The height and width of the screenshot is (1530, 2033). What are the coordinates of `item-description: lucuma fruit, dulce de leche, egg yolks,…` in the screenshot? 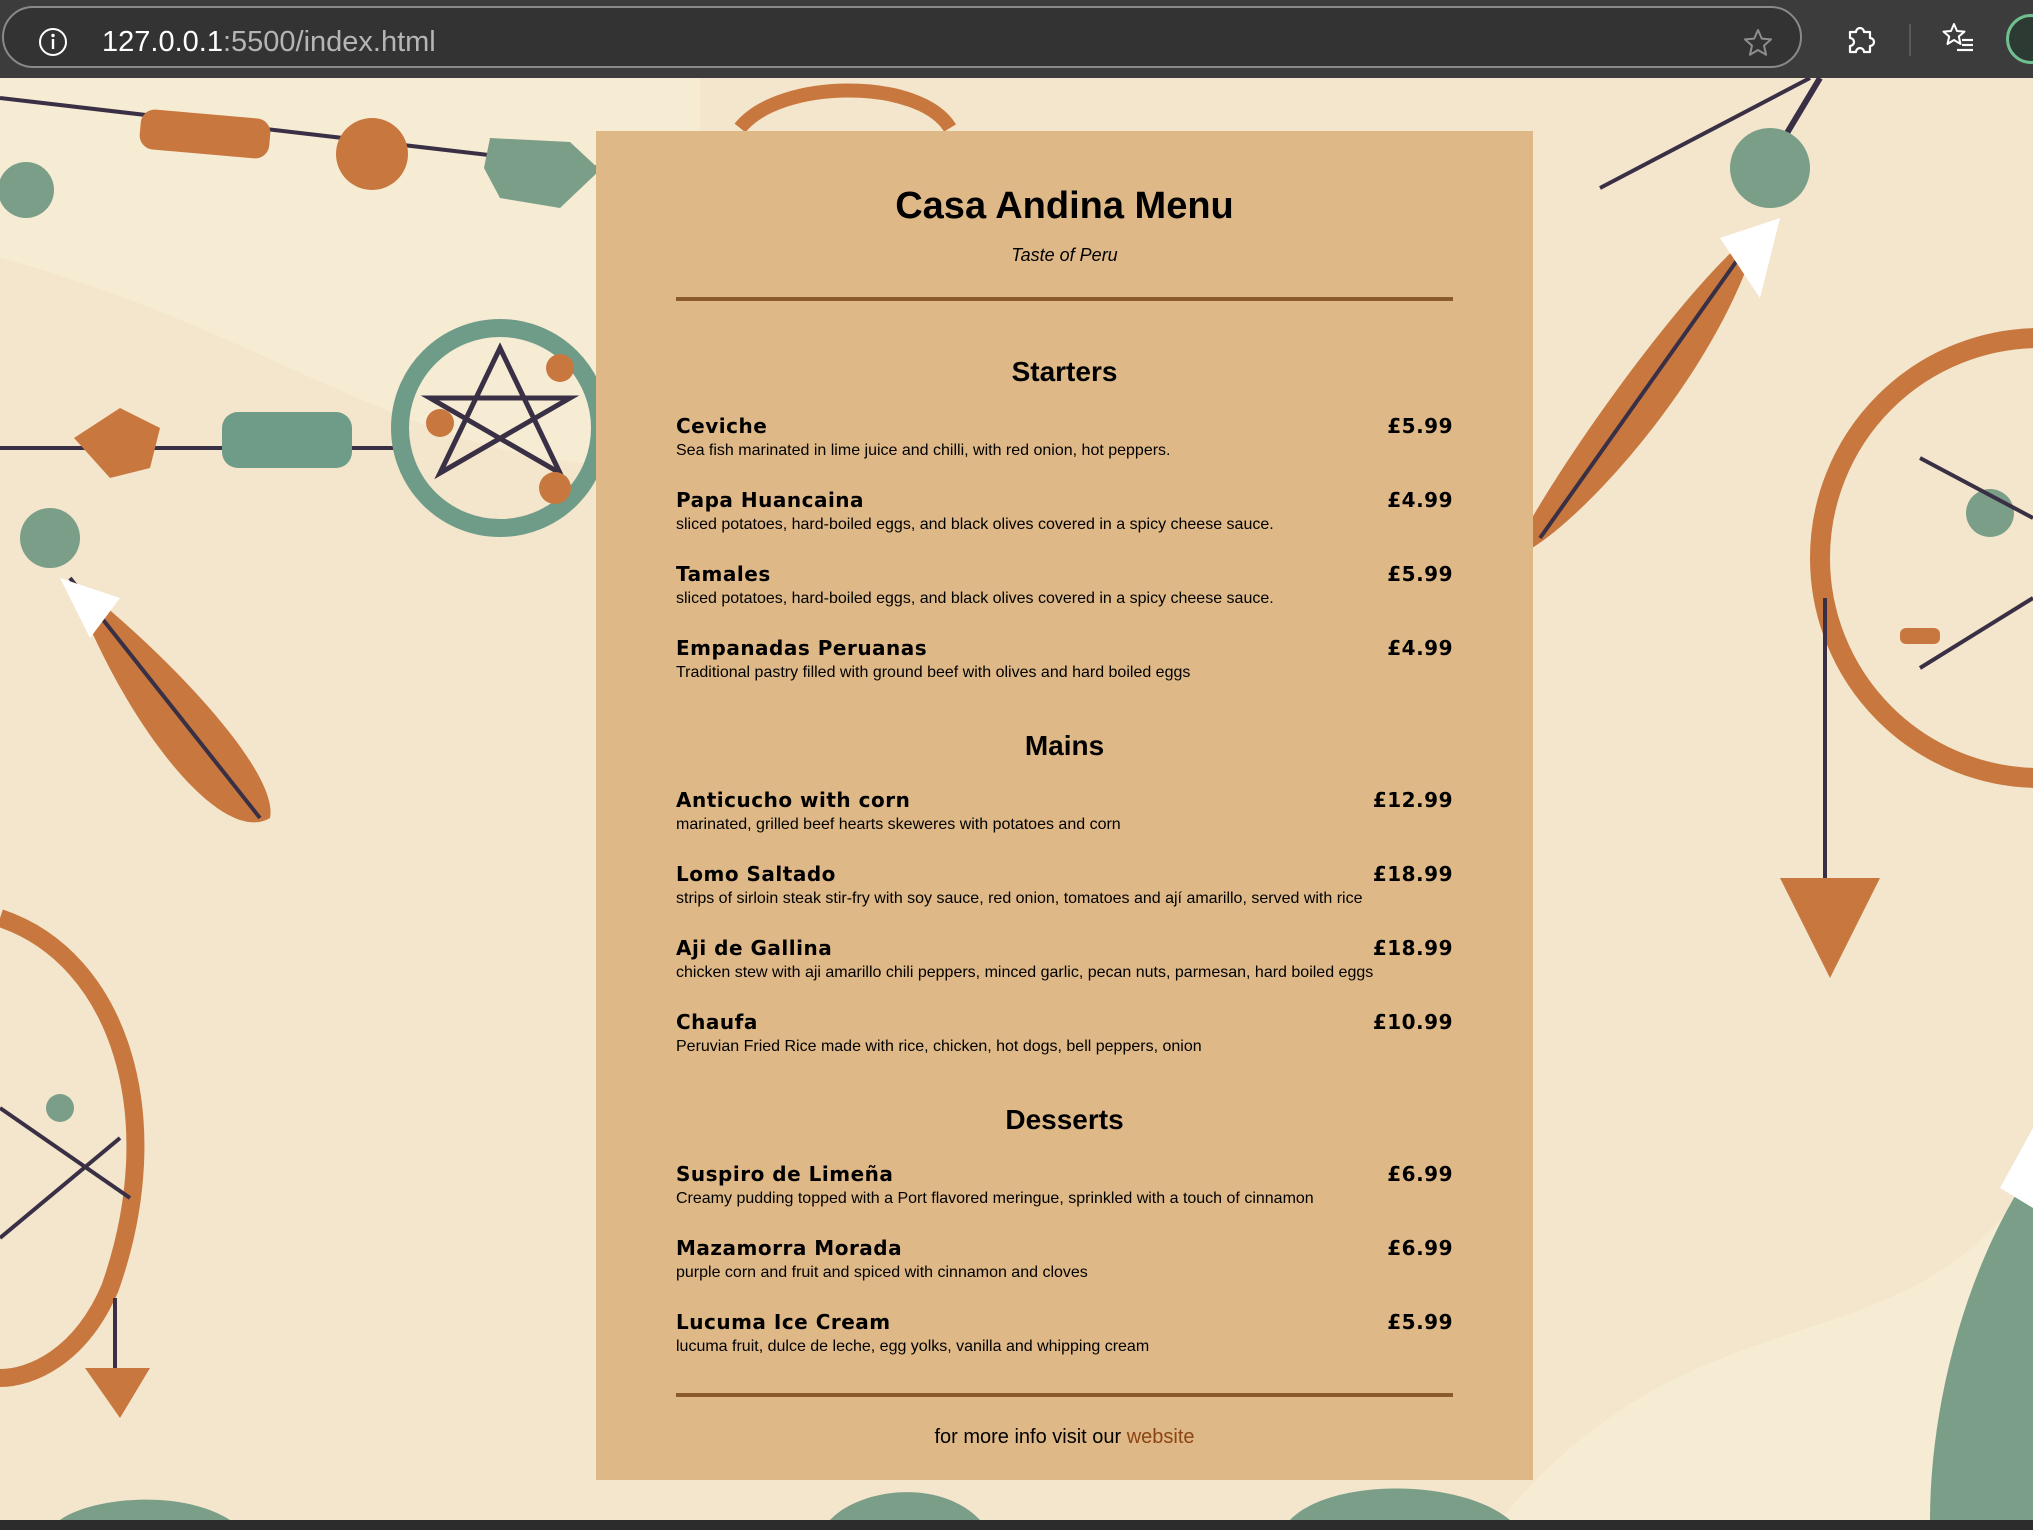 It's located at (913, 1346).